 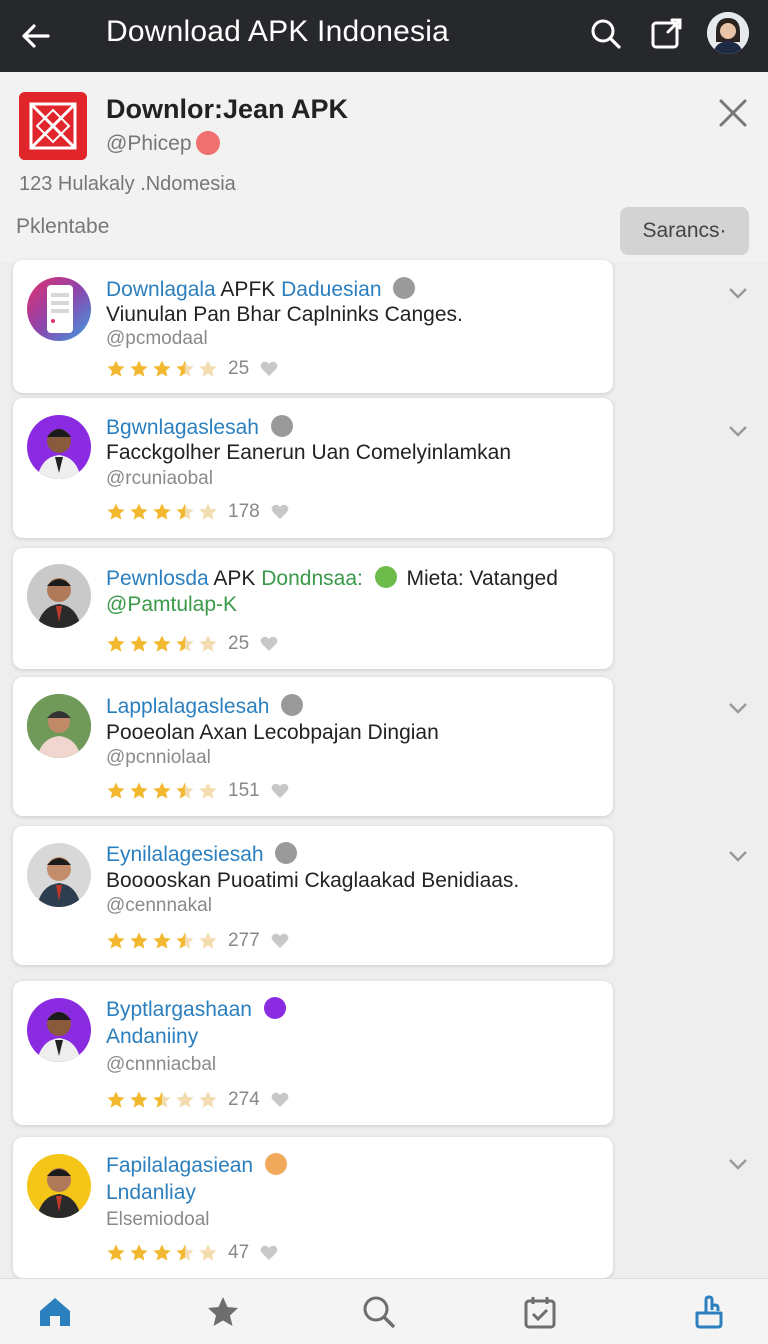 I want to click on item-description: Andaniiny, so click(x=152, y=1036).